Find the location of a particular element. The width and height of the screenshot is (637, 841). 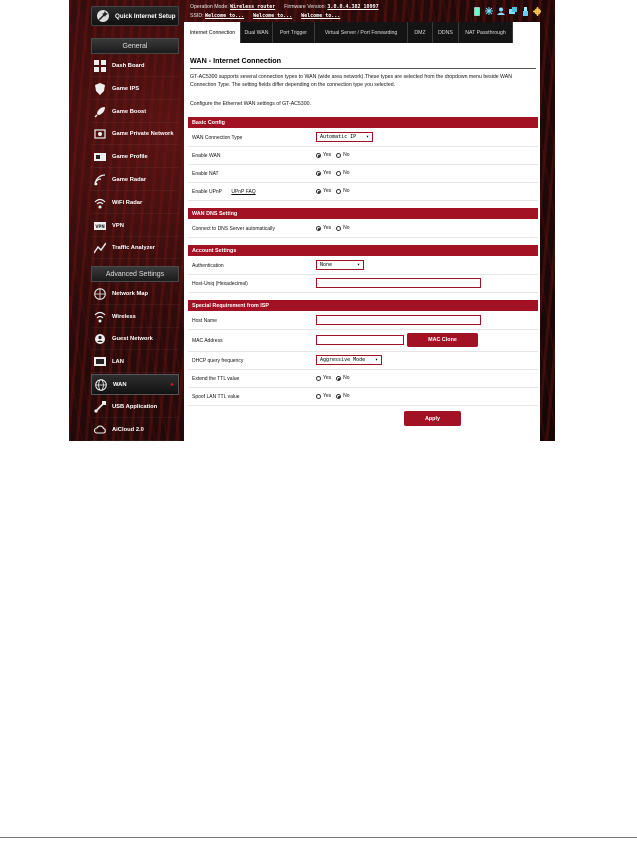

dhcp-frequency-select: Aggressive Mode ▾ is located at coordinates (349, 360).